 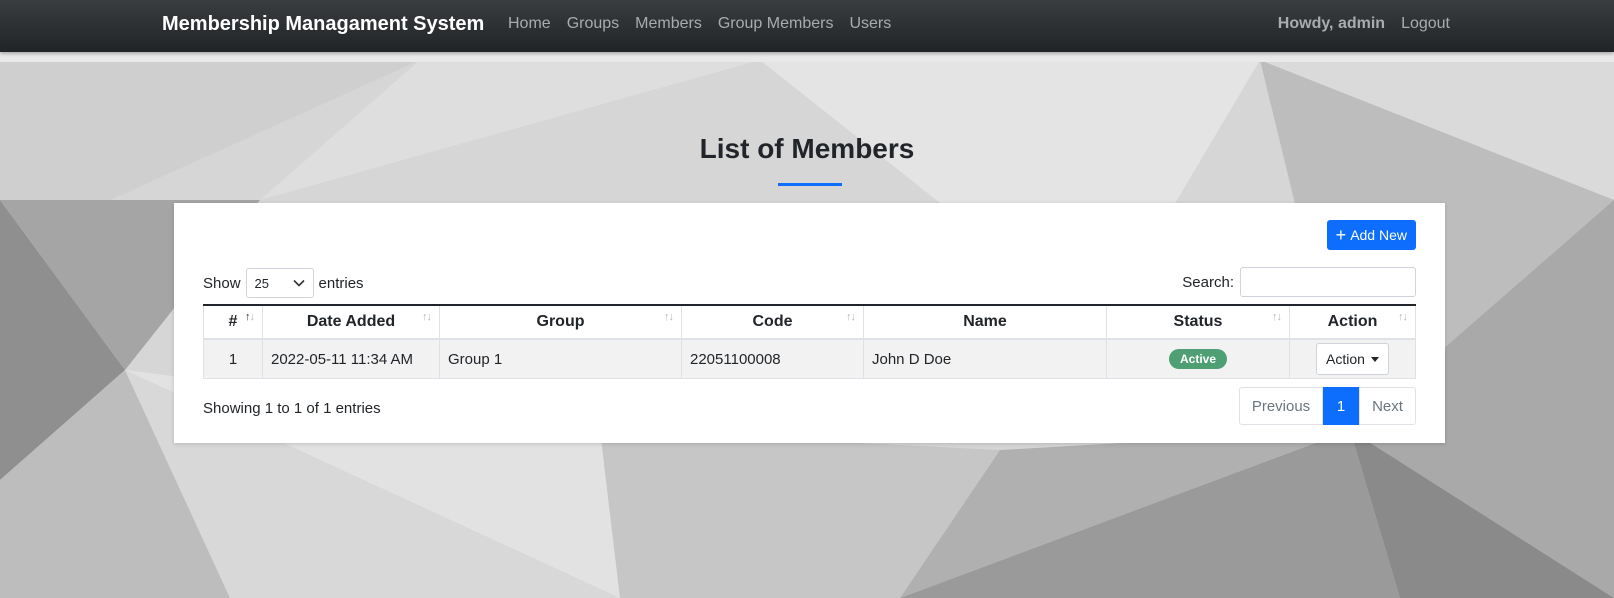 What do you see at coordinates (985, 322) in the screenshot?
I see `column-header-name: Name` at bounding box center [985, 322].